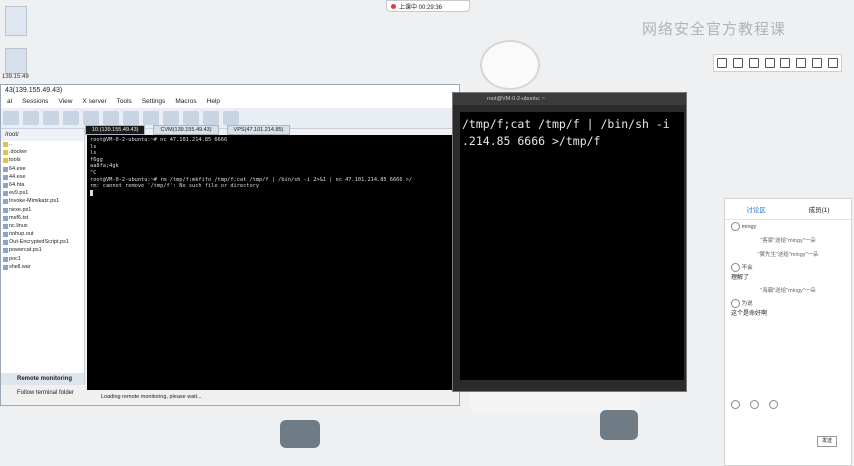  I want to click on tab-discussion: 讨论区, so click(756, 209).